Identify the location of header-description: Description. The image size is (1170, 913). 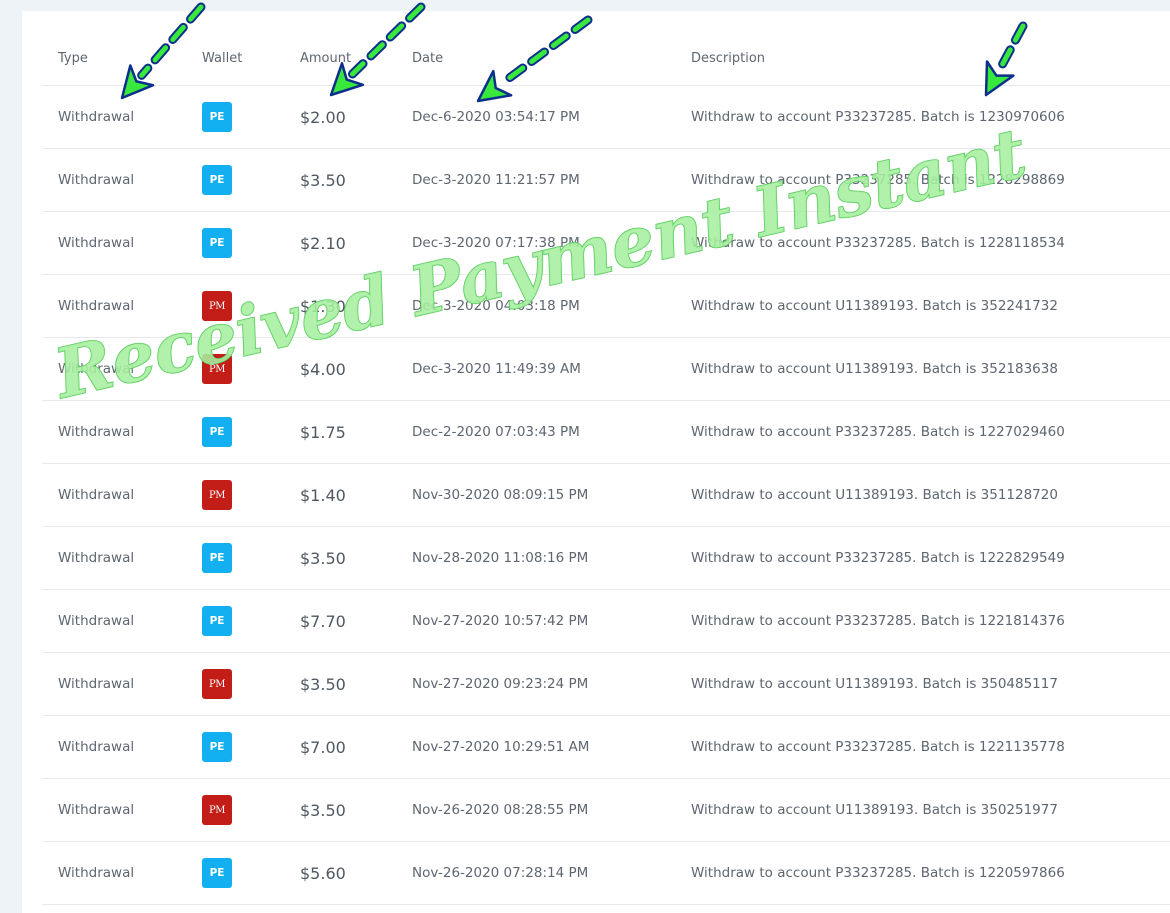
(728, 48).